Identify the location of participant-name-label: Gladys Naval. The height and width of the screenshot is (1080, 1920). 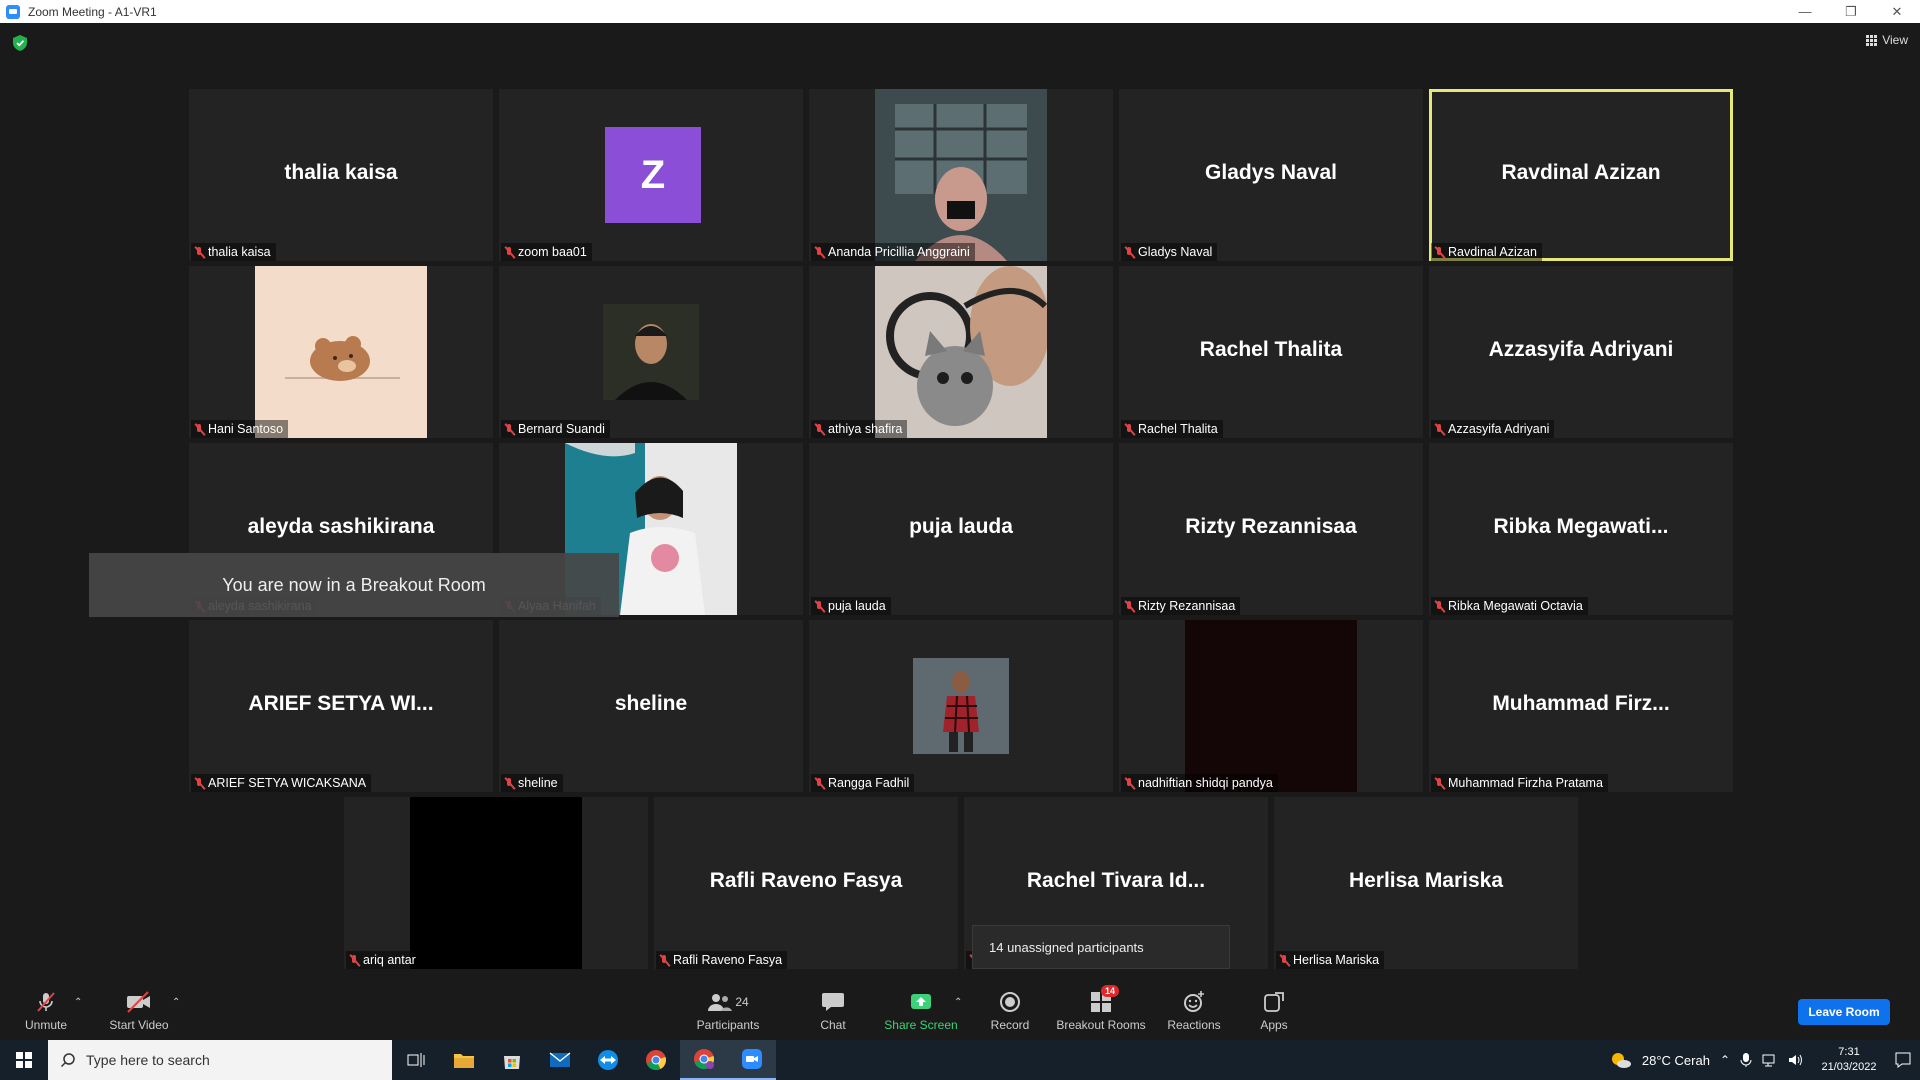
(1169, 252).